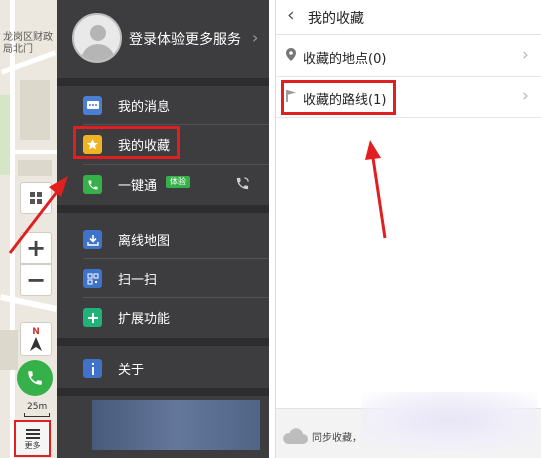 The height and width of the screenshot is (458, 541). I want to click on call-wave-icon, so click(242, 185).